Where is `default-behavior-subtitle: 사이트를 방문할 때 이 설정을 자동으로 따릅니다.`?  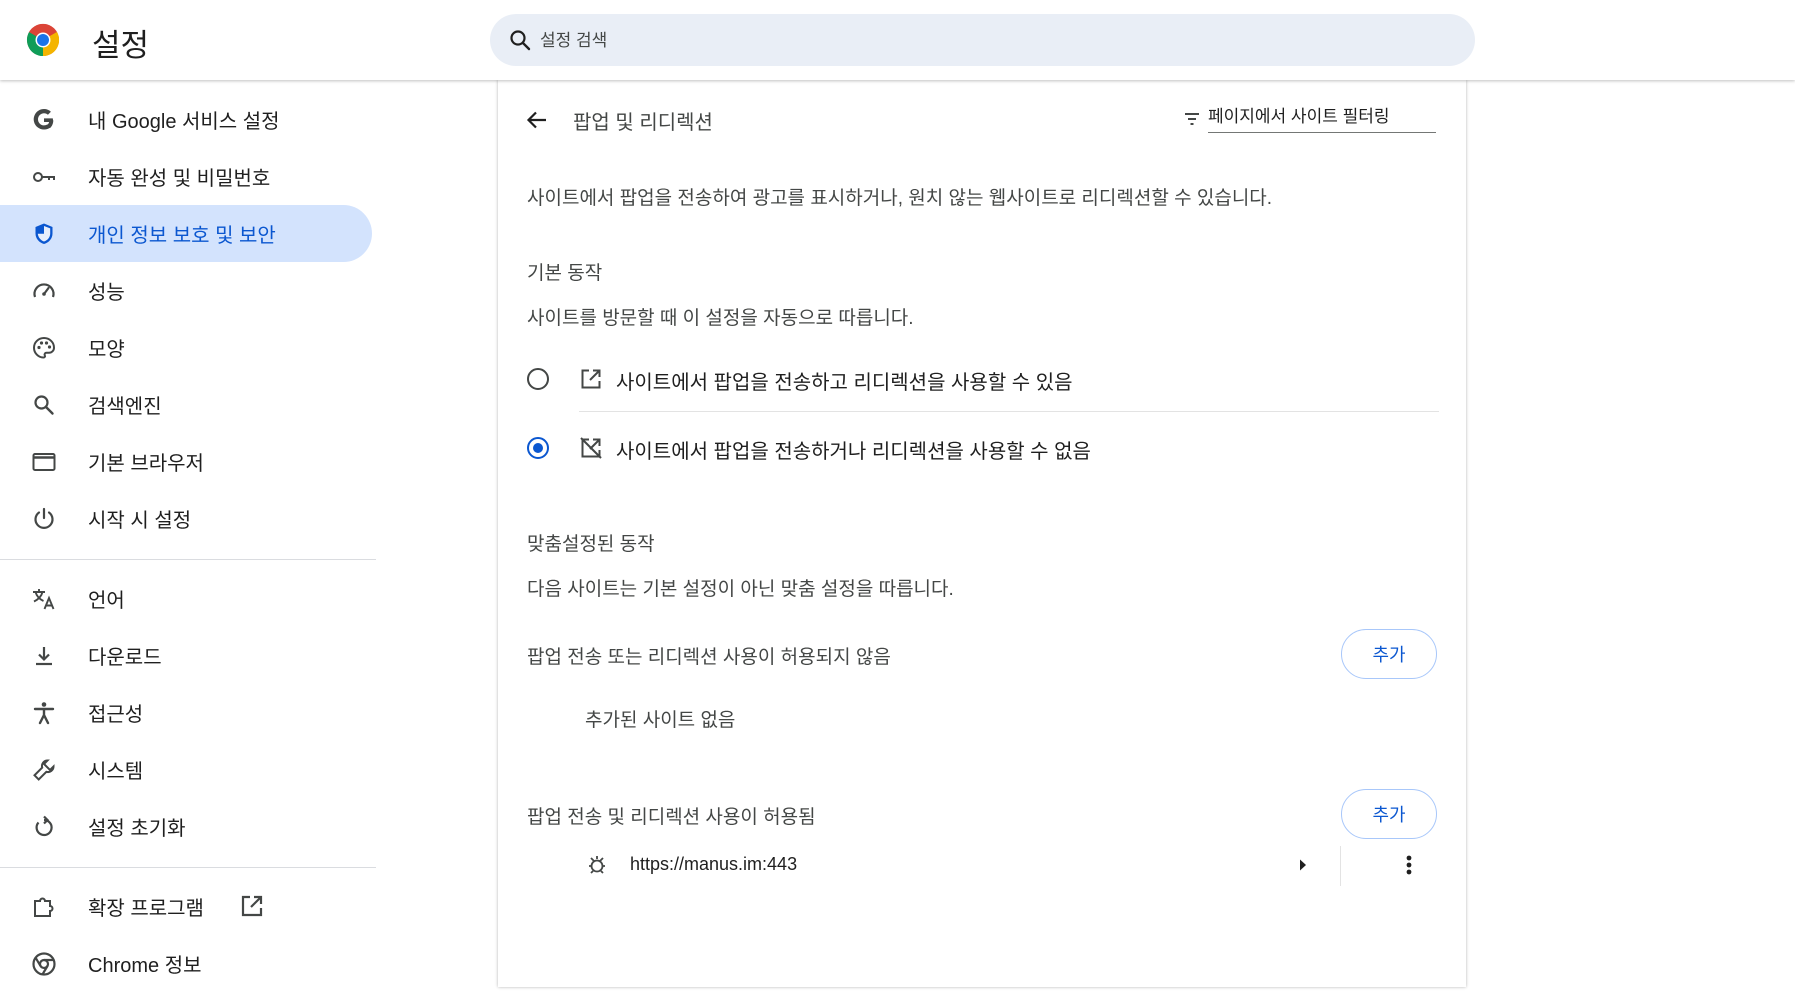 default-behavior-subtitle: 사이트를 방문할 때 이 설정을 자동으로 따릅니다. is located at coordinates (720, 318).